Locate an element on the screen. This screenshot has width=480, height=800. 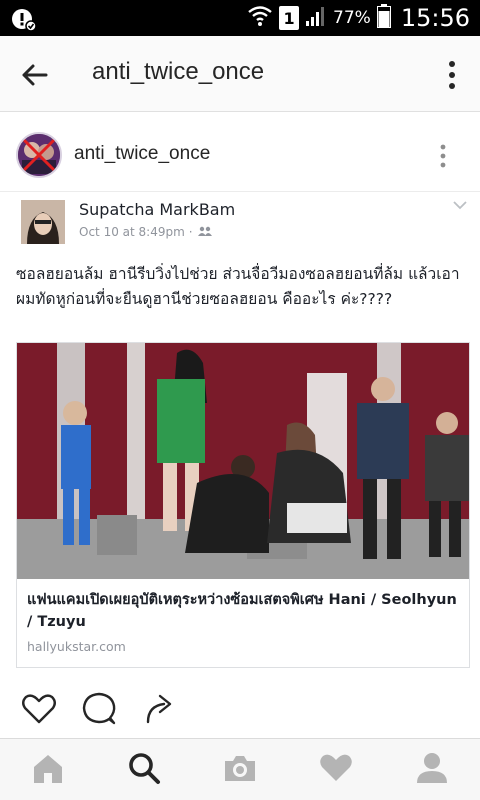
camera-icon is located at coordinates (240, 768).